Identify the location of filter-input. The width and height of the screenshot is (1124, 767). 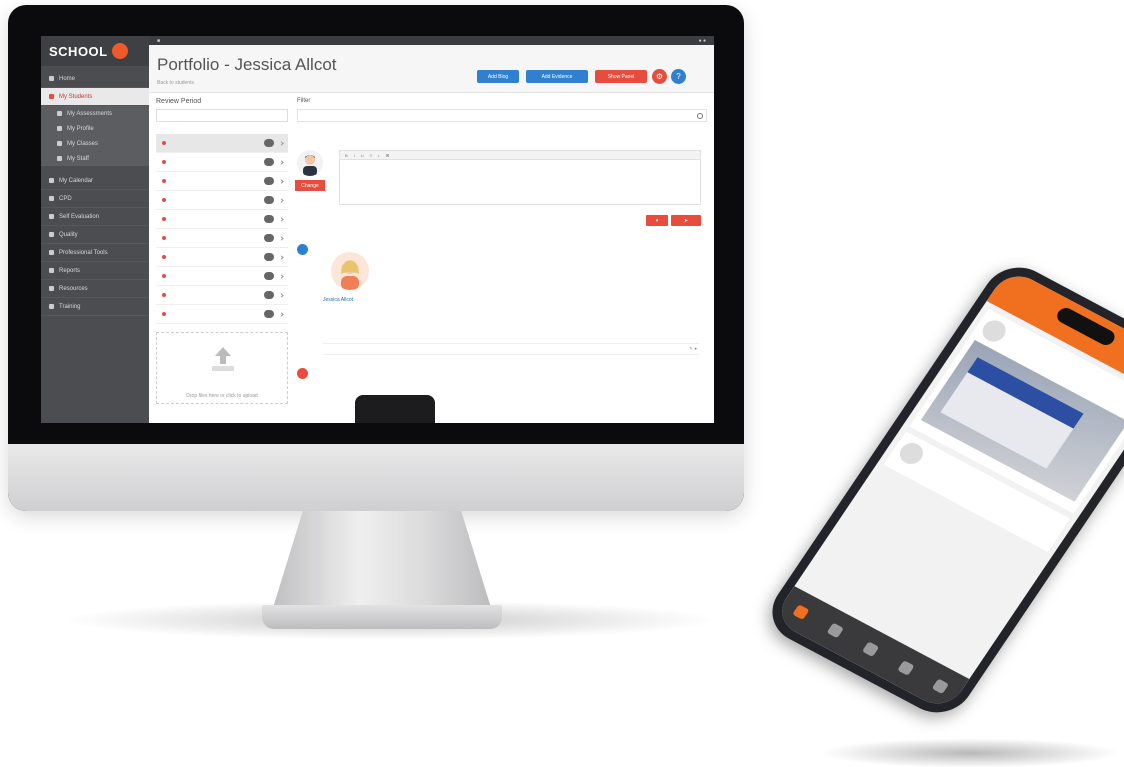
(502, 115).